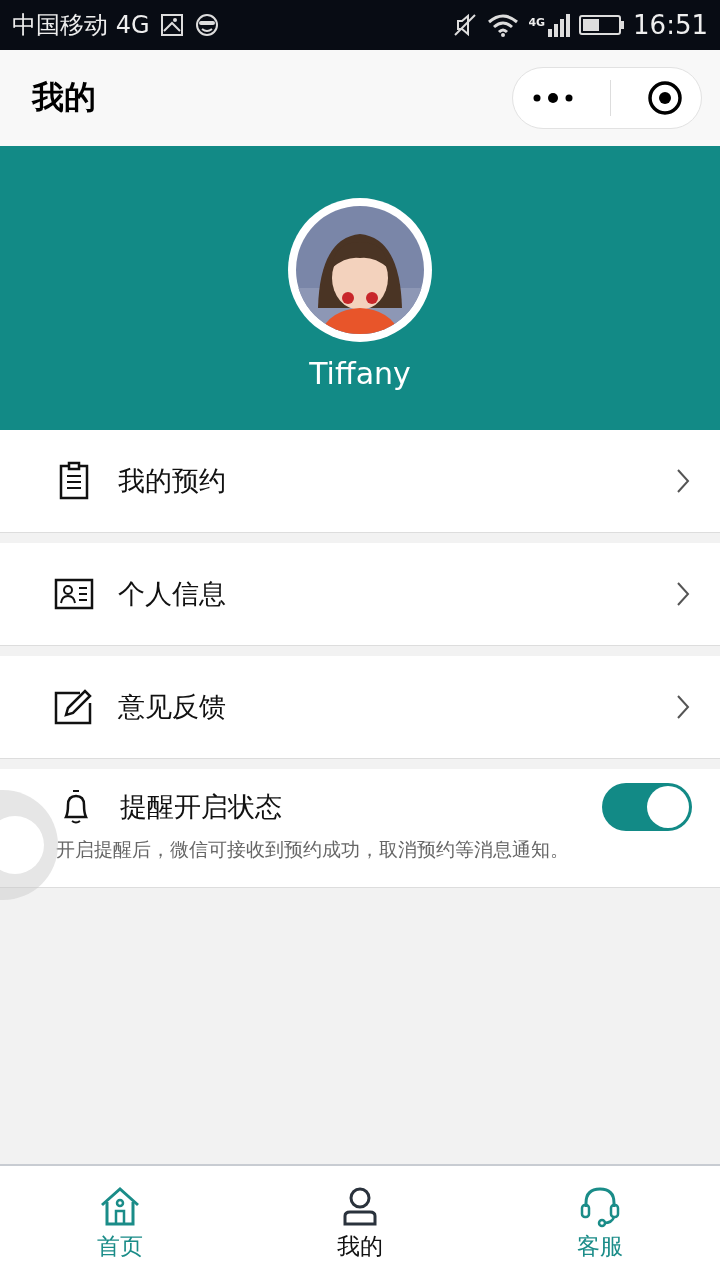  What do you see at coordinates (313, 849) in the screenshot?
I see `setting-description: 开启提醒后，微信可接收到预约成功，取消预约等消息通知。` at bounding box center [313, 849].